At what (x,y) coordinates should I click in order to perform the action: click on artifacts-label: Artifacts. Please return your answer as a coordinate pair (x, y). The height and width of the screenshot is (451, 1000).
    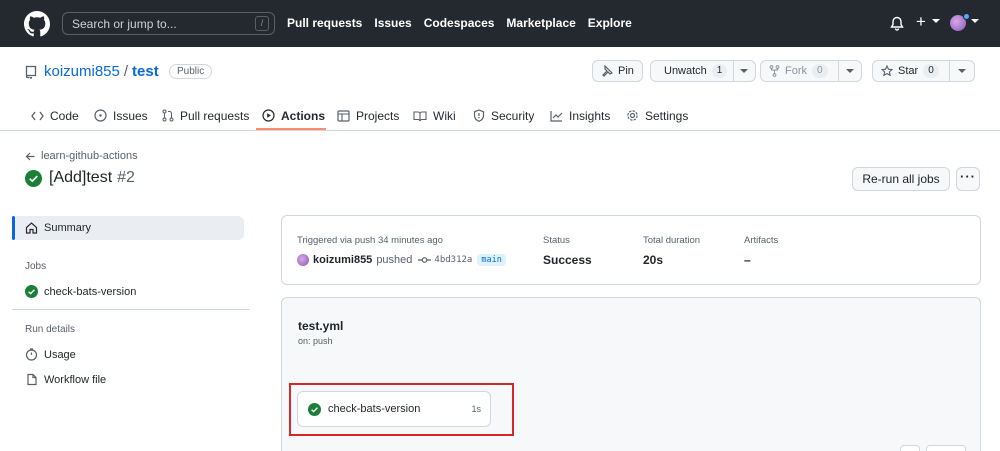
    Looking at the image, I should click on (761, 240).